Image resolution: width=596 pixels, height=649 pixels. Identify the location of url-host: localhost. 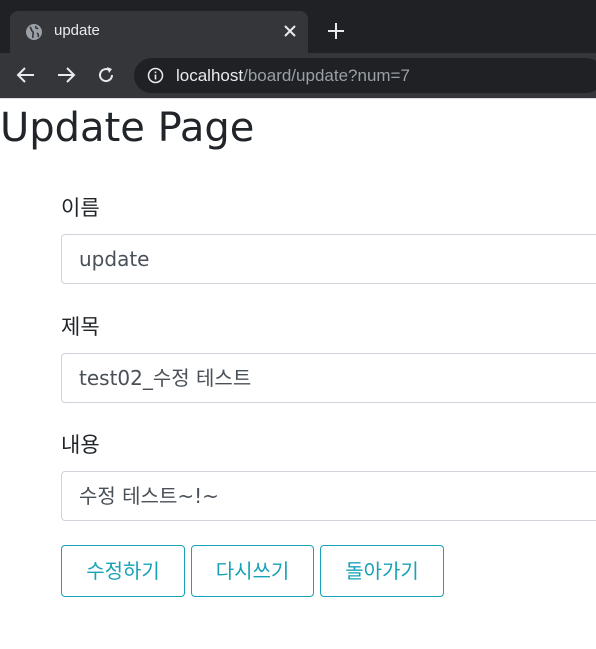
(210, 75).